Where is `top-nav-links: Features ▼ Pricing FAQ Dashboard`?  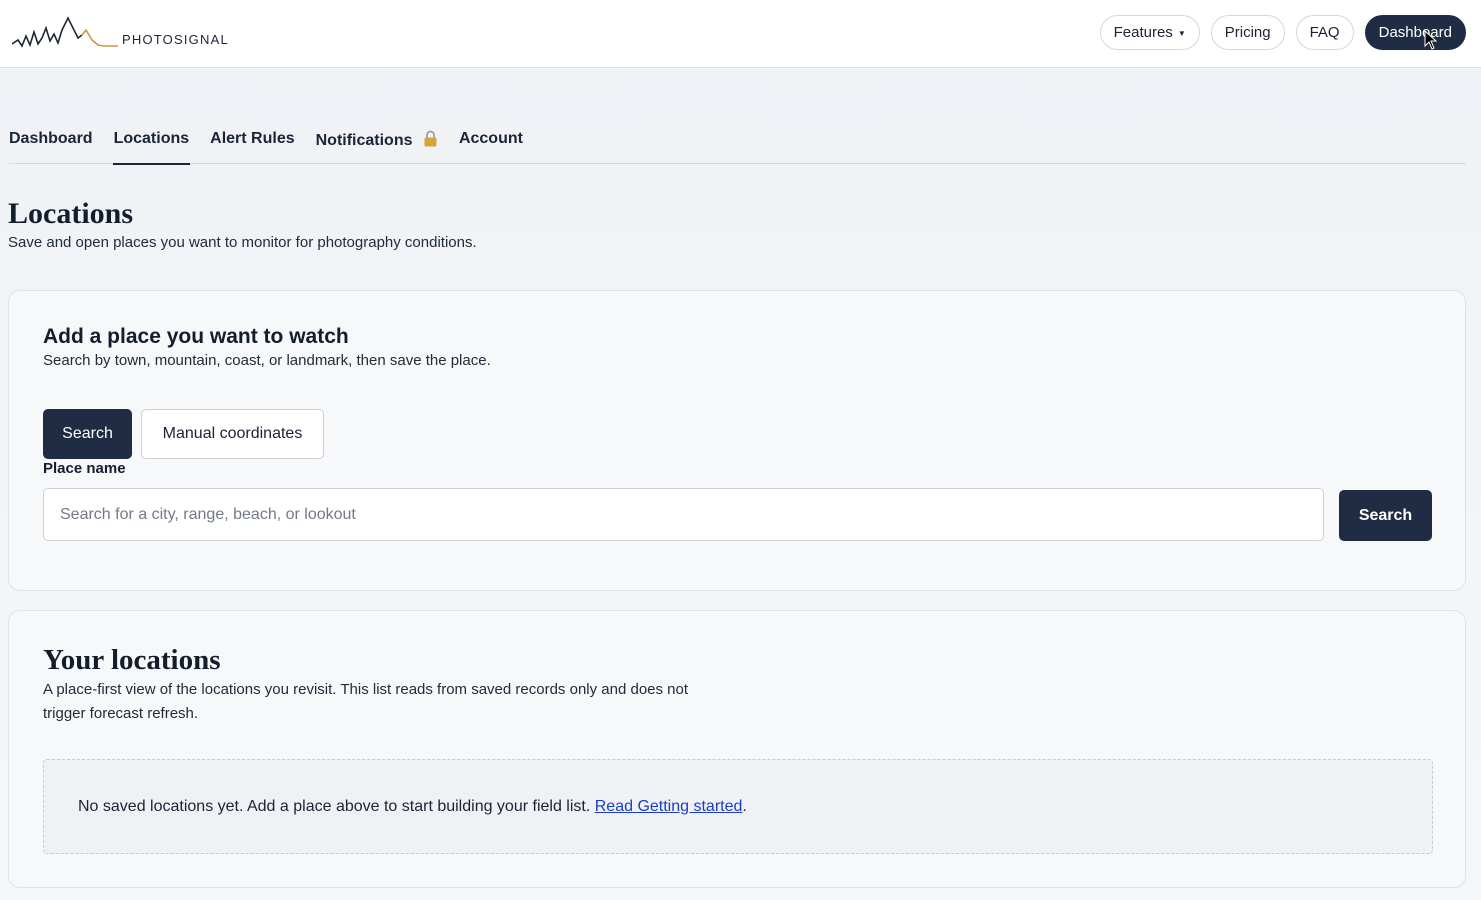
top-nav-links: Features ▼ Pricing FAQ Dashboard is located at coordinates (1282, 32).